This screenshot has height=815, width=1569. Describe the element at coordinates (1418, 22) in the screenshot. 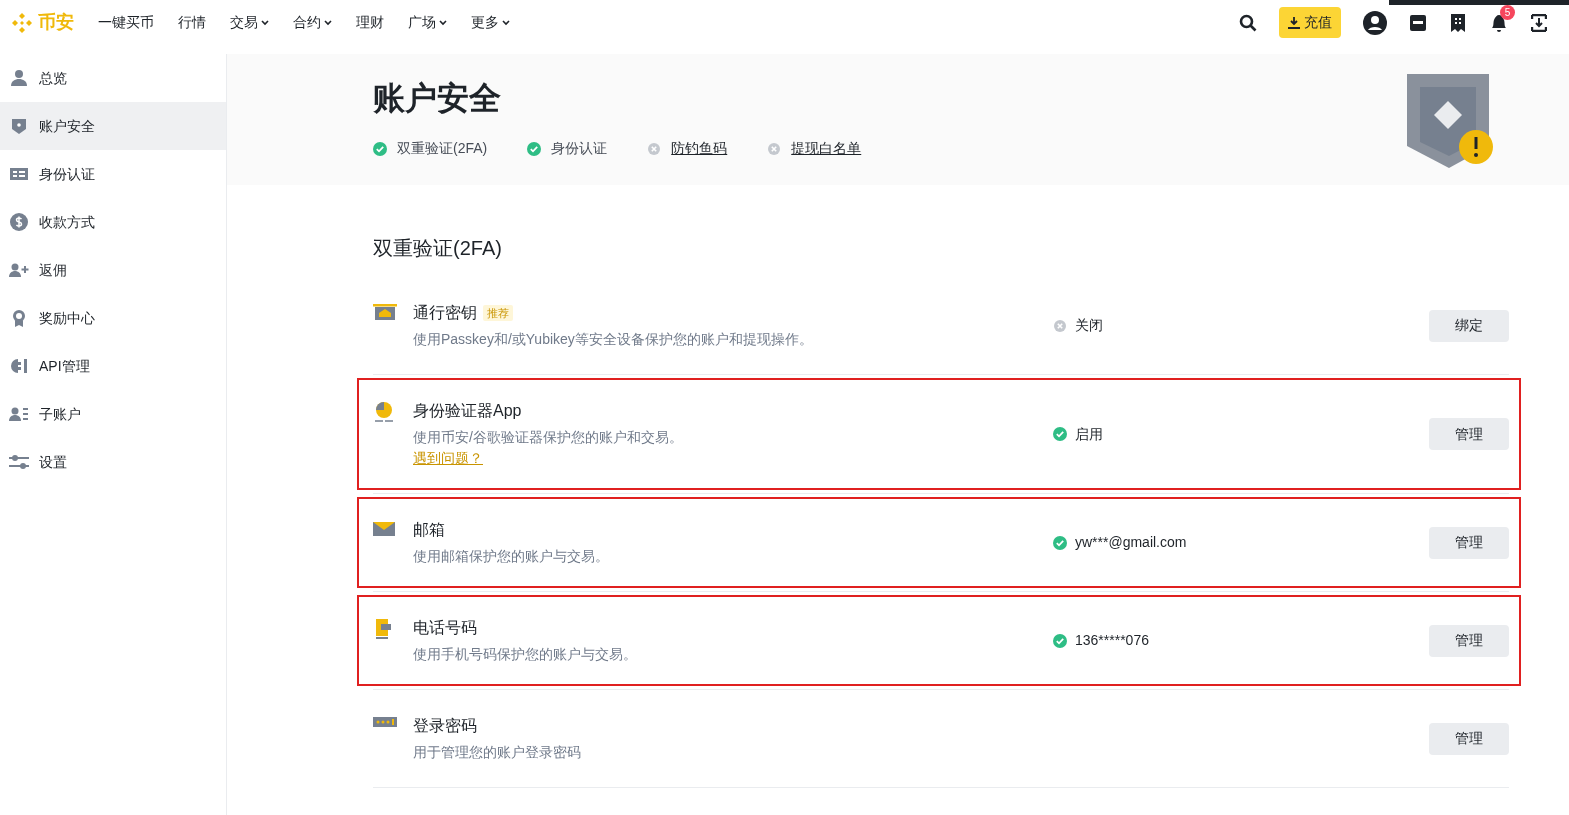

I see `wallet-icon` at that location.